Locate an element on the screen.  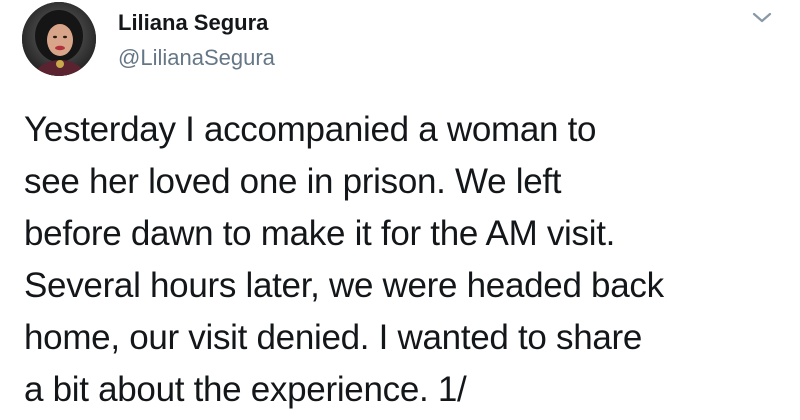
chevron-down-icon is located at coordinates (762, 17).